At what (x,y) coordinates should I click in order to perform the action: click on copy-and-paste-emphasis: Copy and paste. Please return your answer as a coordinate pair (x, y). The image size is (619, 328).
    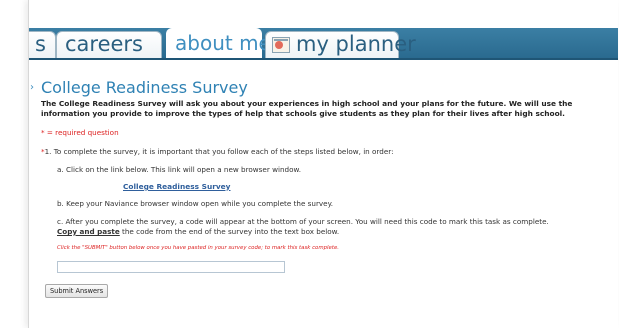
    Looking at the image, I should click on (88, 231).